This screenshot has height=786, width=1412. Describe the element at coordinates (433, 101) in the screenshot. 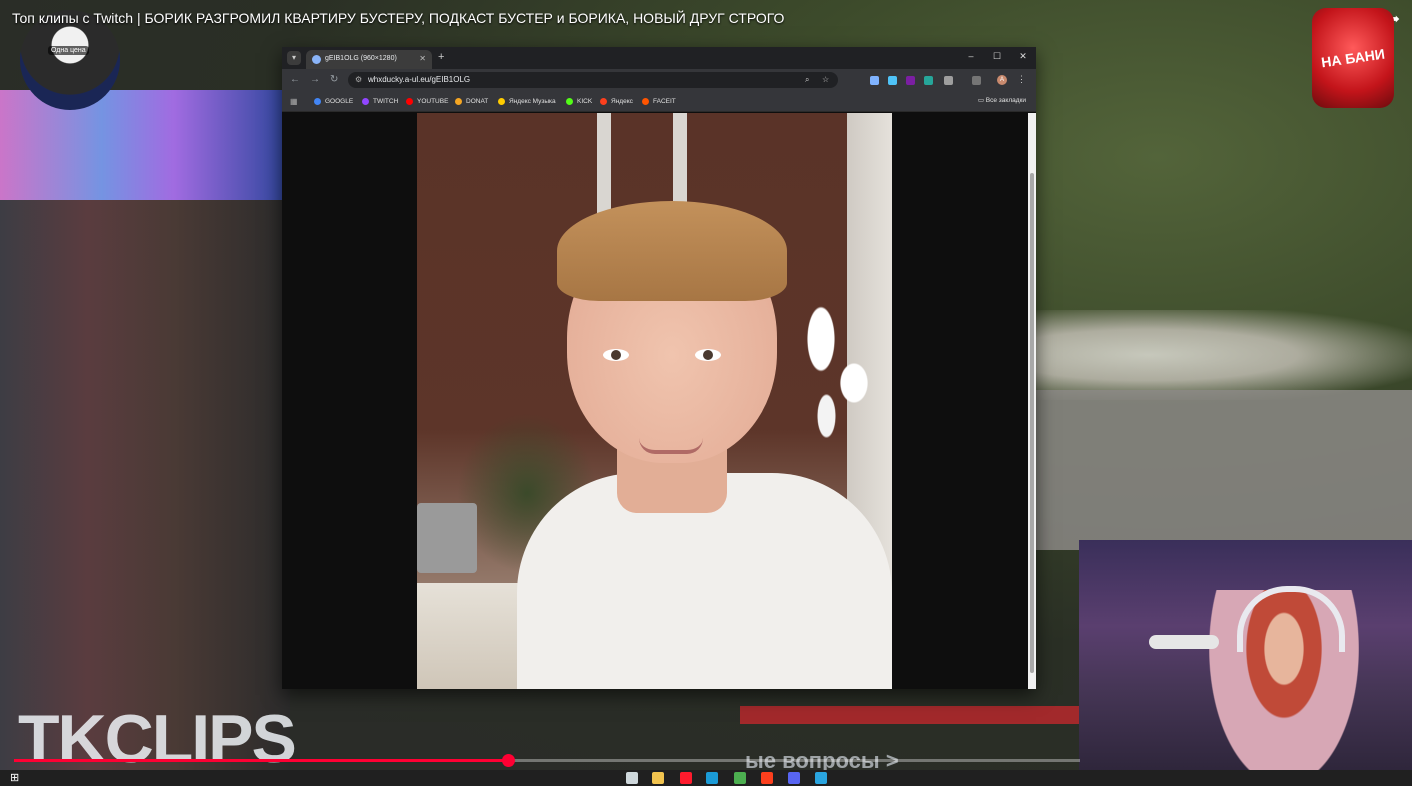

I see `bookmark-label: YOUTUBE` at that location.